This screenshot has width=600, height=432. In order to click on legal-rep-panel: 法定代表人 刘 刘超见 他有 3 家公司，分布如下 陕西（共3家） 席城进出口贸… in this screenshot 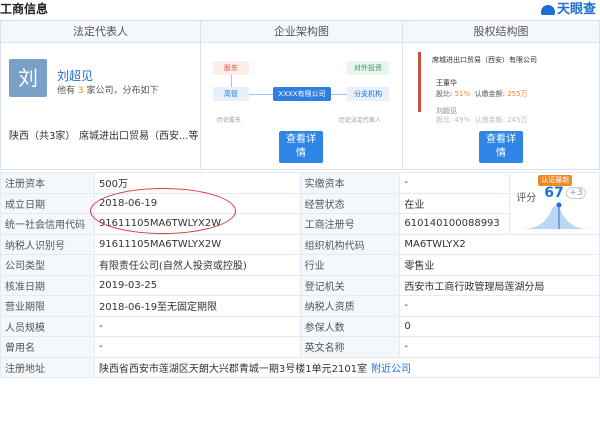, I will do `click(101, 95)`.